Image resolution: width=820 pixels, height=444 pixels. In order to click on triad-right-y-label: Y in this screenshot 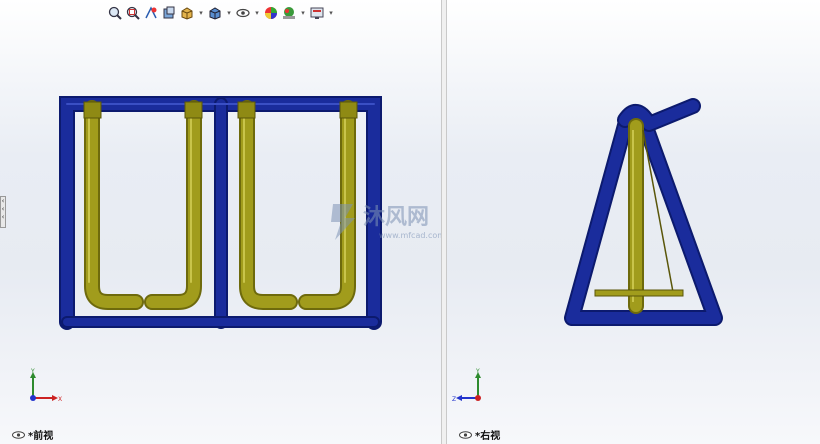, I will do `click(477, 371)`.